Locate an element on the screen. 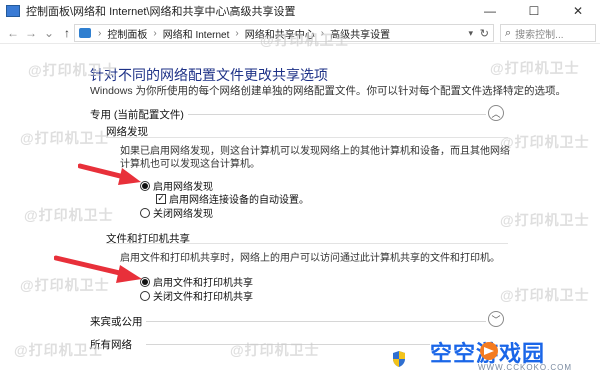 This screenshot has height=375, width=600. close-button: ✕ is located at coordinates (578, 11).